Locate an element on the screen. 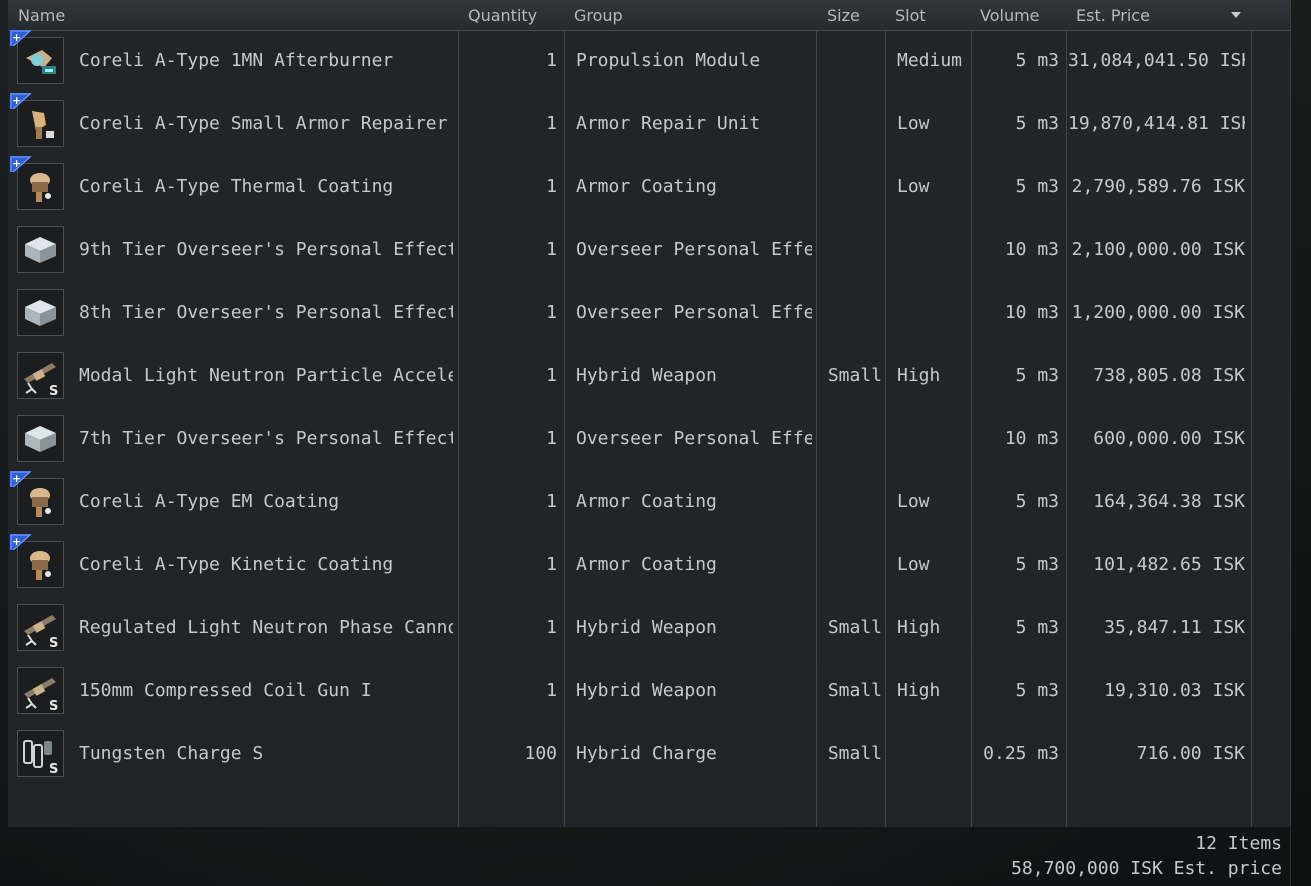  item-name: 150mm Compressed Coil Gun I is located at coordinates (225, 690).